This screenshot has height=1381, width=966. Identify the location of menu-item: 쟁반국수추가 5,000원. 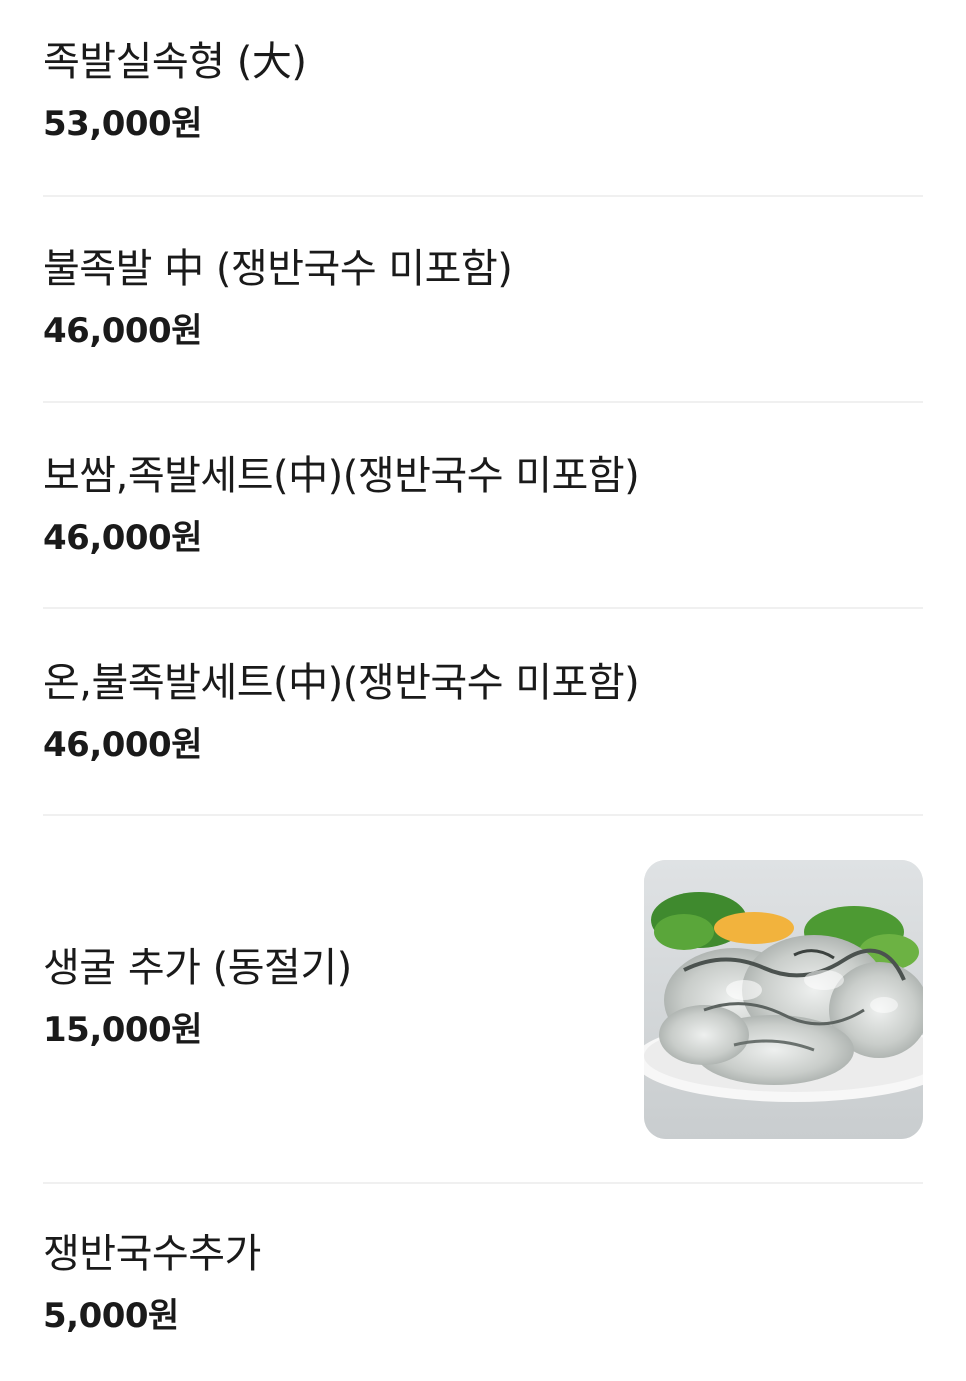
(483, 1282).